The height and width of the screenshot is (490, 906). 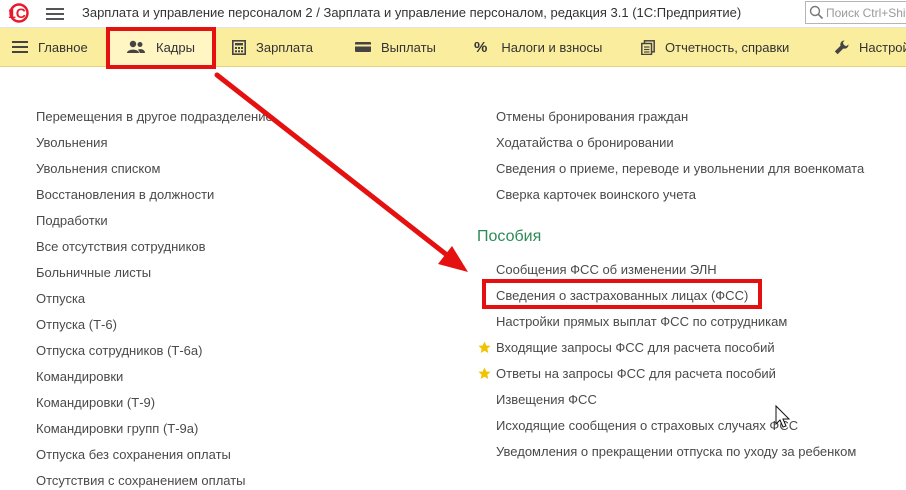 What do you see at coordinates (175, 47) in the screenshot?
I see `section-label: Кадры` at bounding box center [175, 47].